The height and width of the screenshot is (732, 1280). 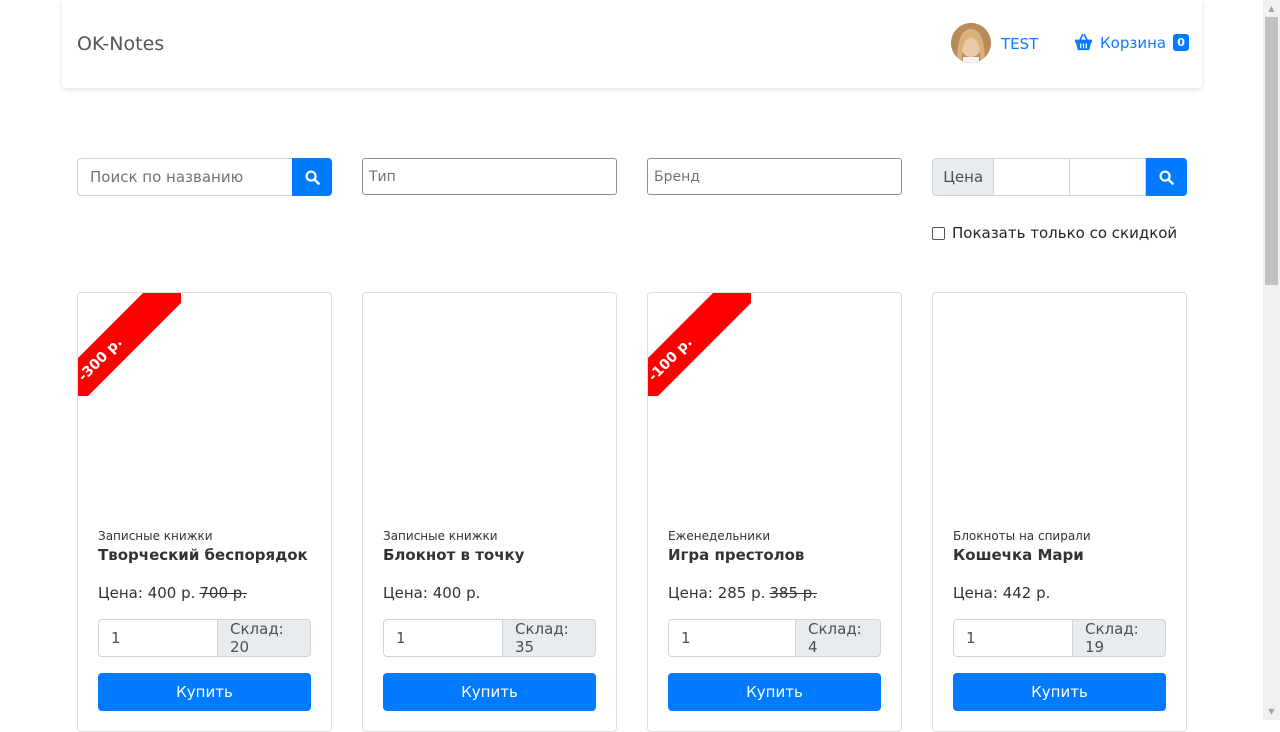 What do you see at coordinates (129, 344) in the screenshot?
I see `discount-ribbon: -300 р.` at bounding box center [129, 344].